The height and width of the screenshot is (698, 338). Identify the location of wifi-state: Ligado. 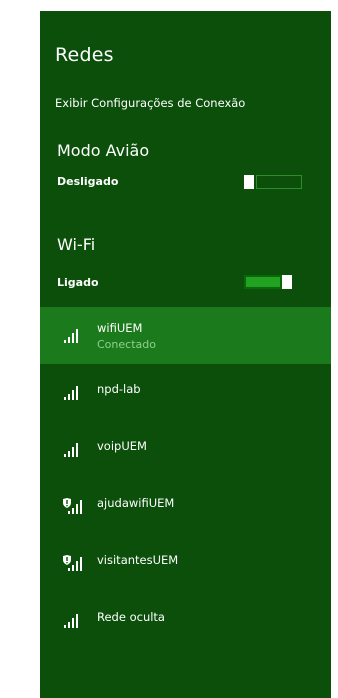
(78, 282).